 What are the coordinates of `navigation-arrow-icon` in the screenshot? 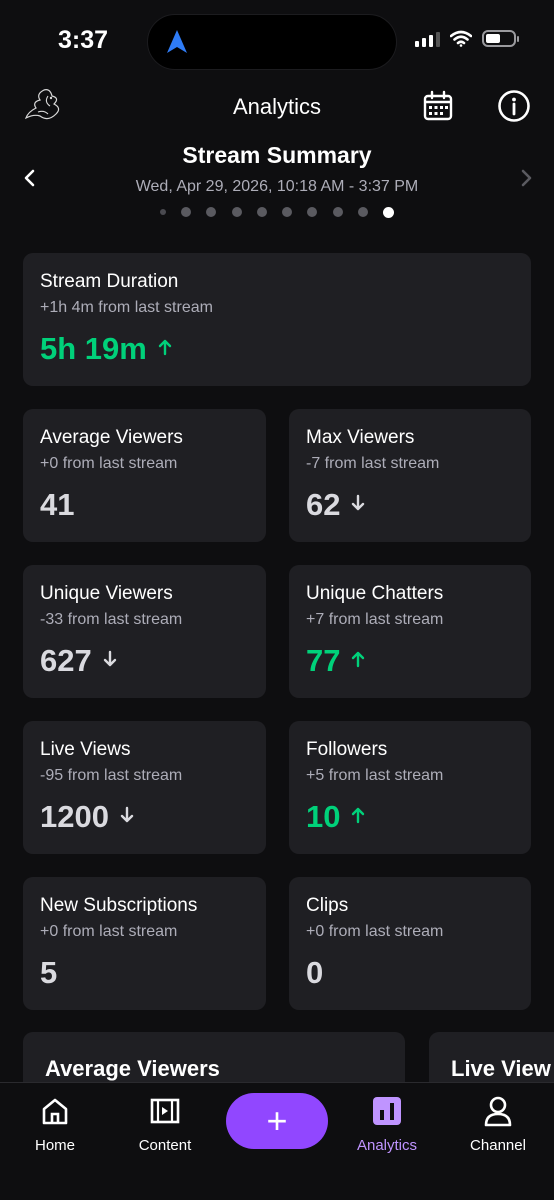 It's located at (177, 41).